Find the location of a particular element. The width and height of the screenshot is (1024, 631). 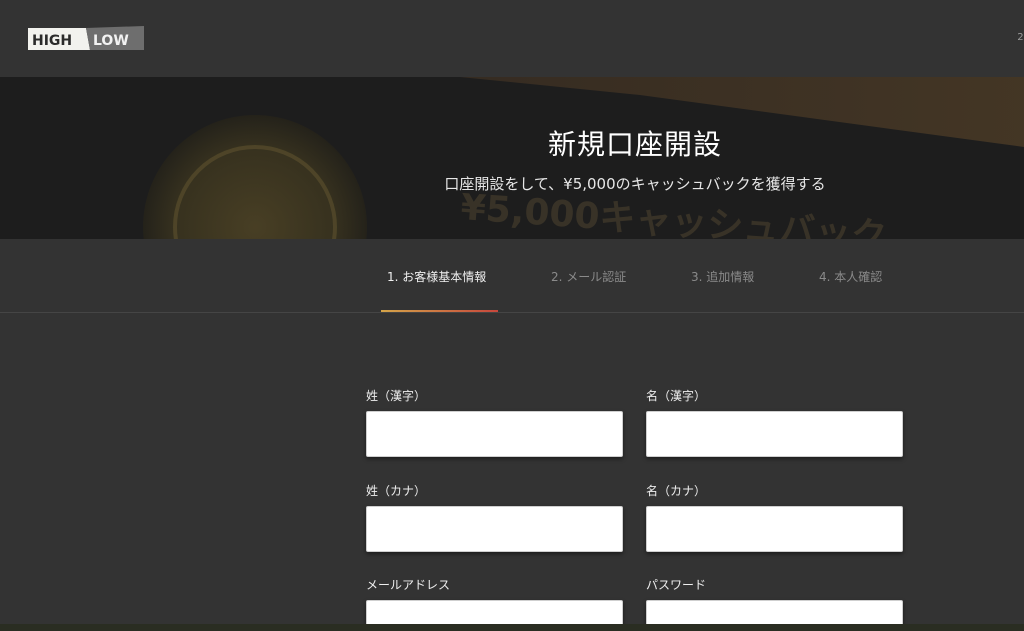

last-name-kana-label: 姓（カナ） is located at coordinates (396, 491).